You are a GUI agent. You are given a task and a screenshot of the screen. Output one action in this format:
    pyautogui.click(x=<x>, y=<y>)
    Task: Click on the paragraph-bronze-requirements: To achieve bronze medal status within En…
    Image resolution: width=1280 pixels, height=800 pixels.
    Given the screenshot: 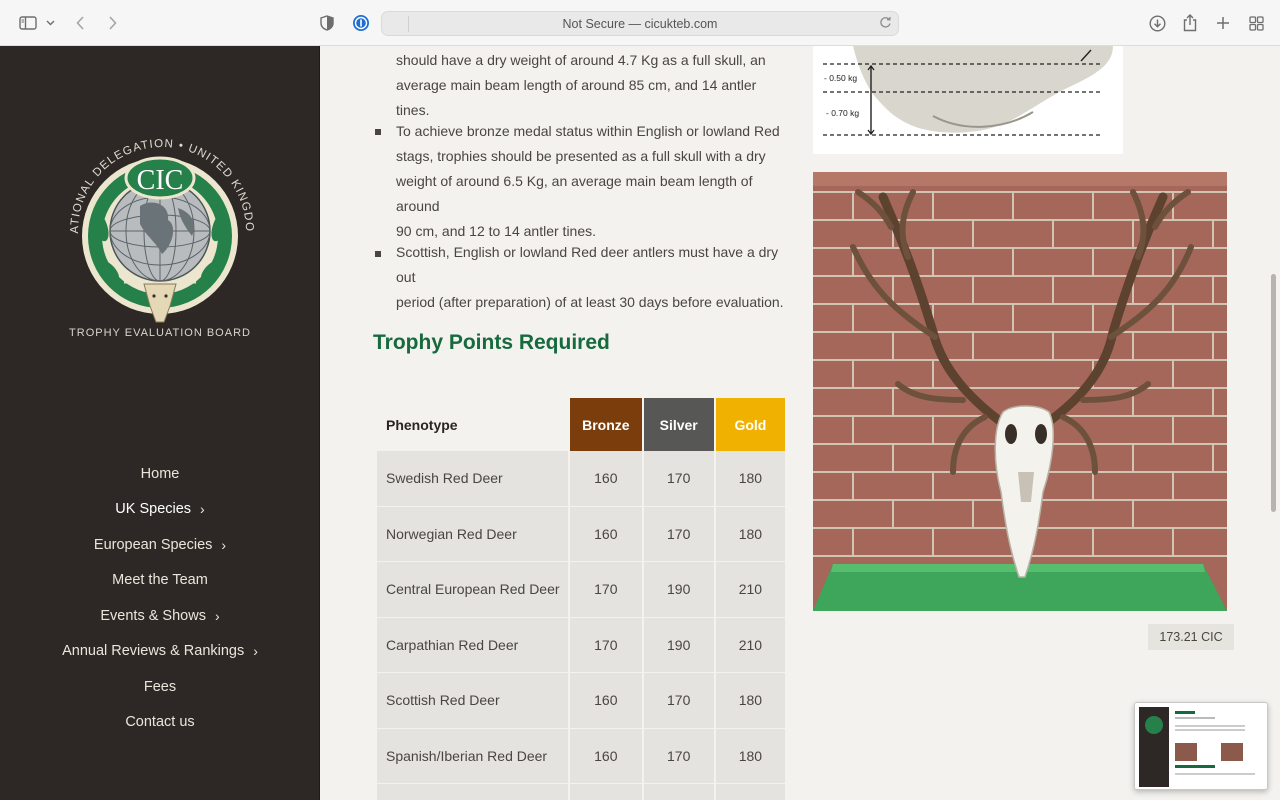 What is the action you would take?
    pyautogui.click(x=592, y=181)
    